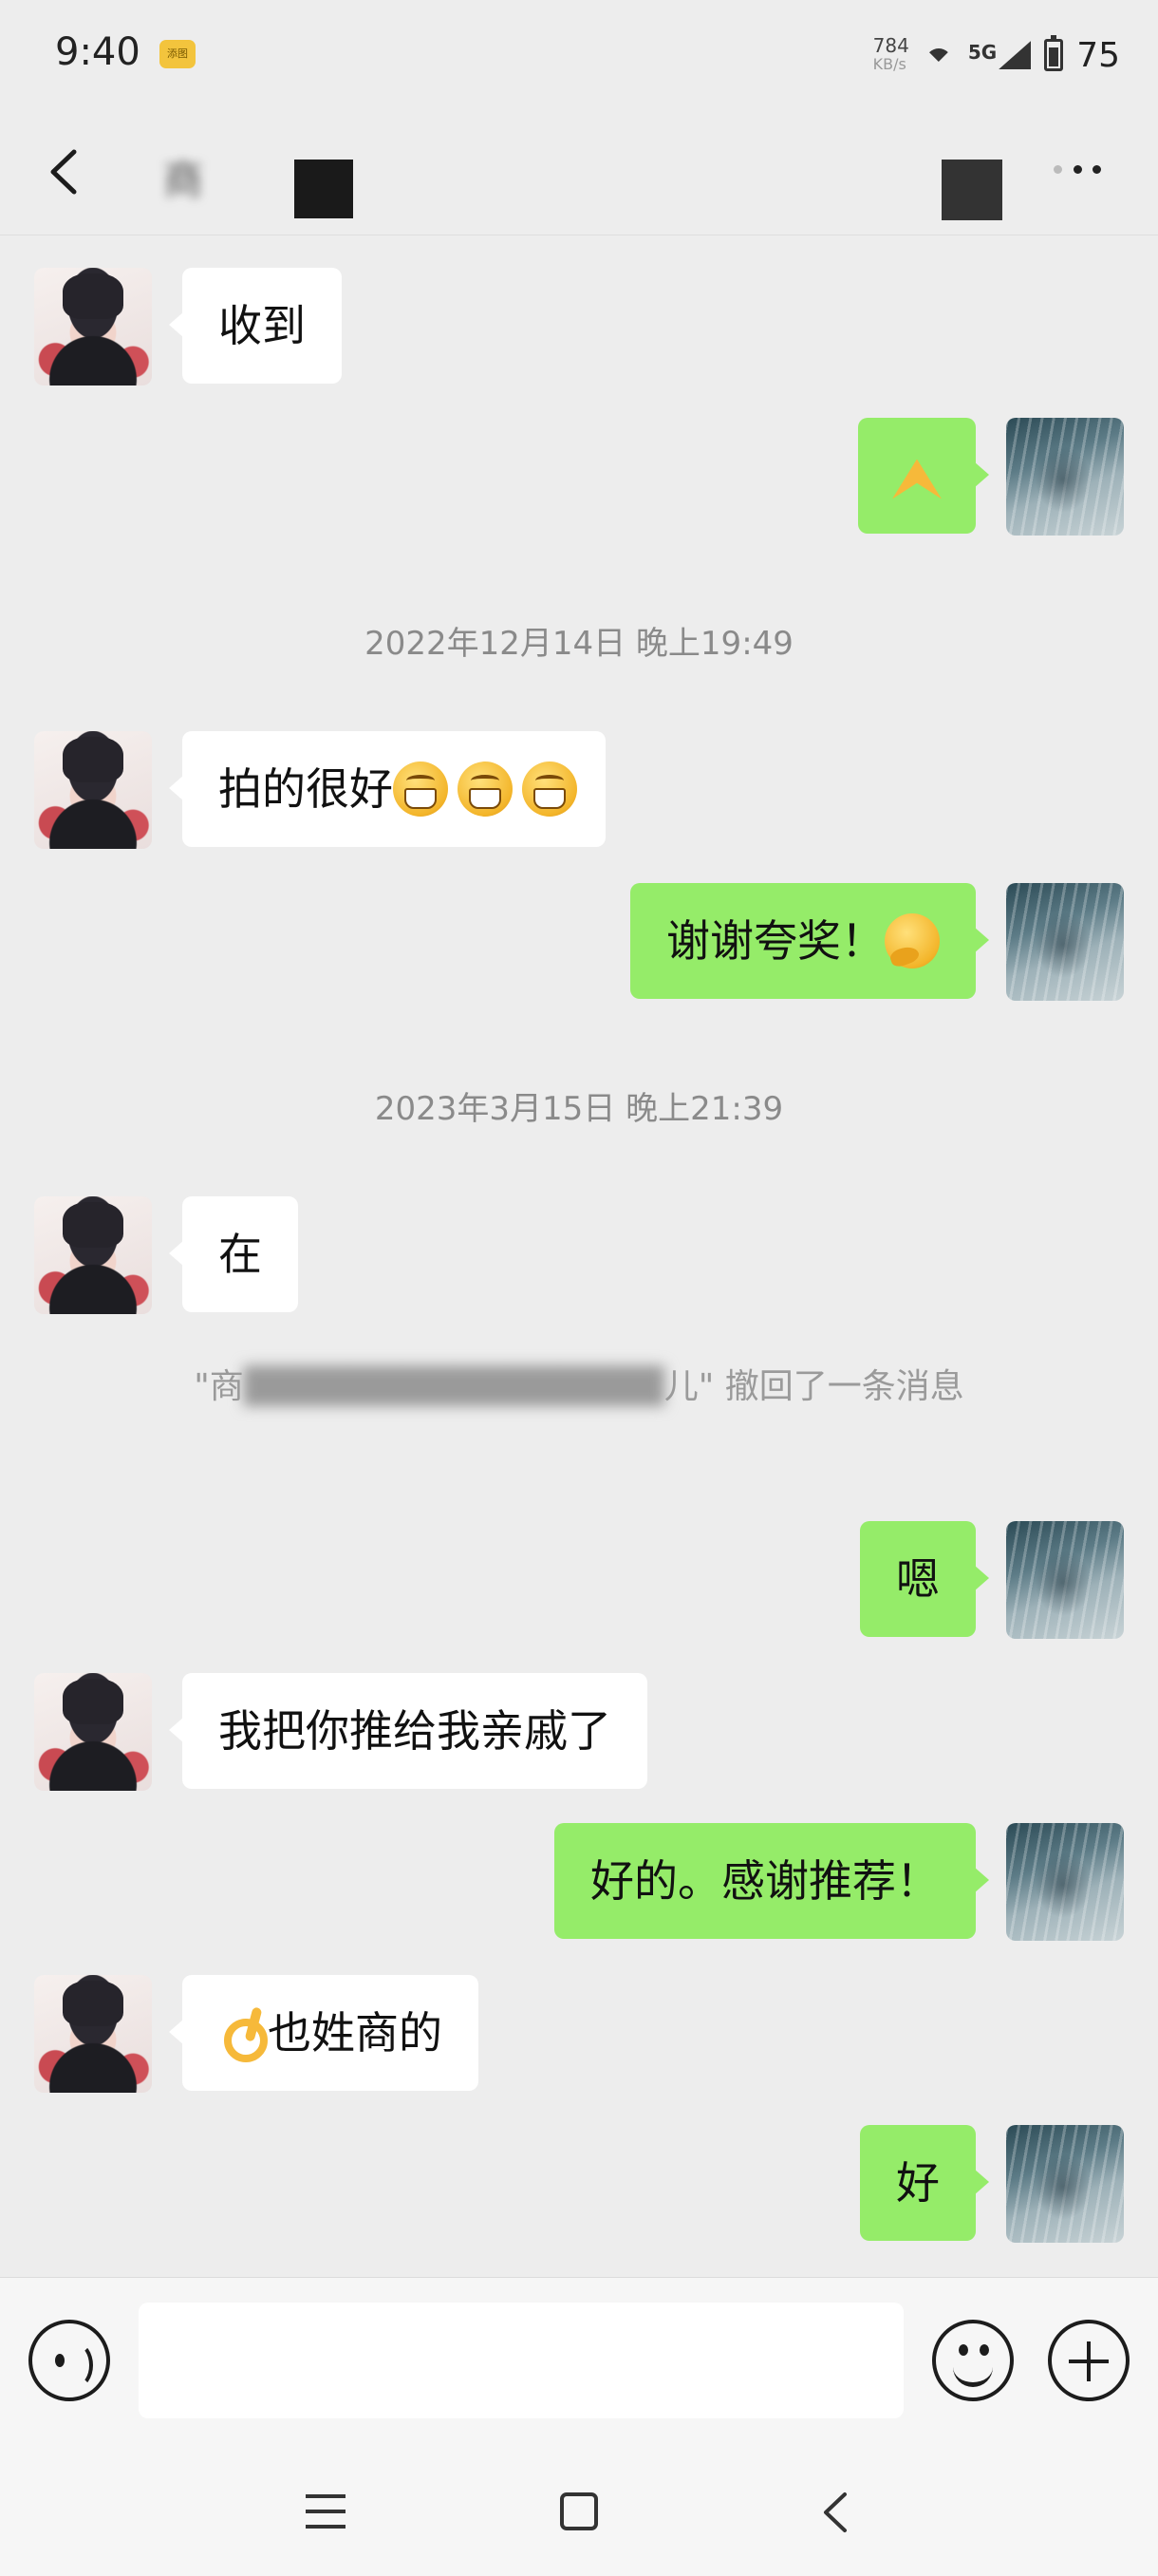 This screenshot has height=2576, width=1158. I want to click on message-bubble-sent: 嗯, so click(924, 1579).